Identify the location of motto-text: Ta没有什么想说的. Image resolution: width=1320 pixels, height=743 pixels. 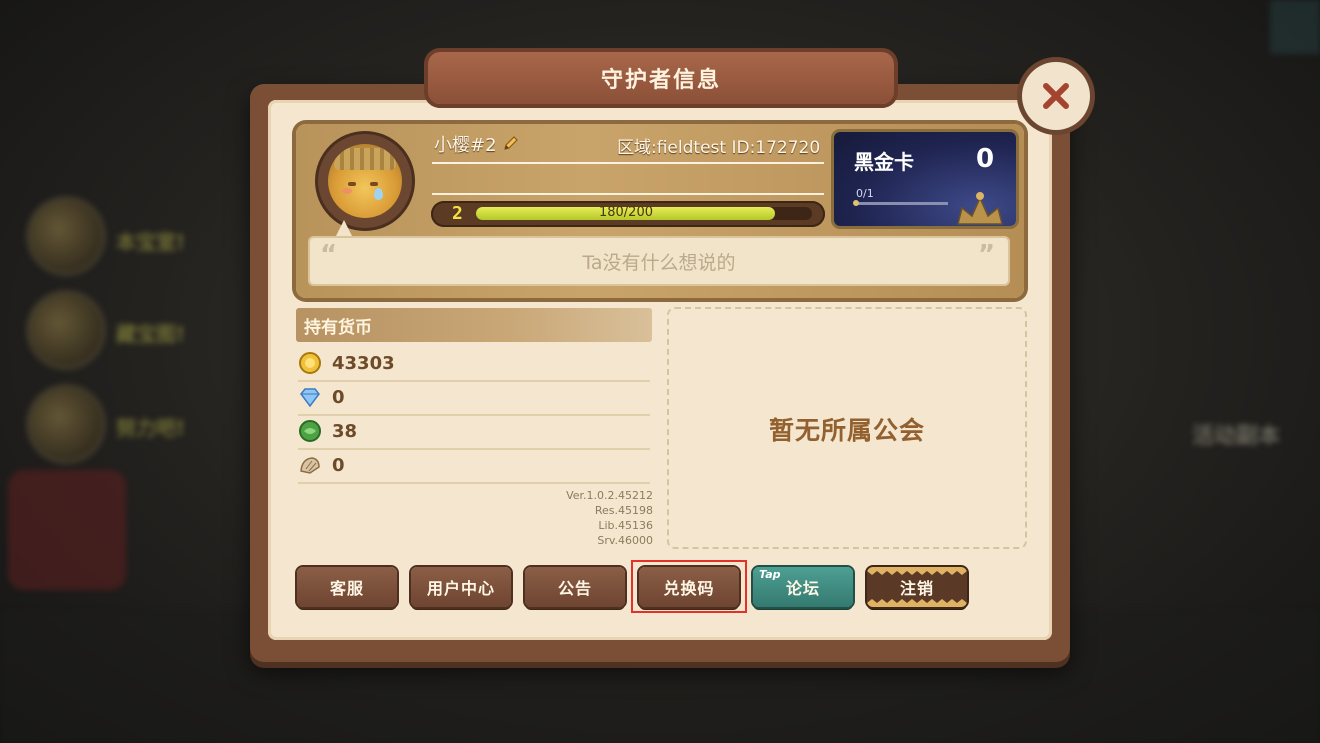
(659, 263).